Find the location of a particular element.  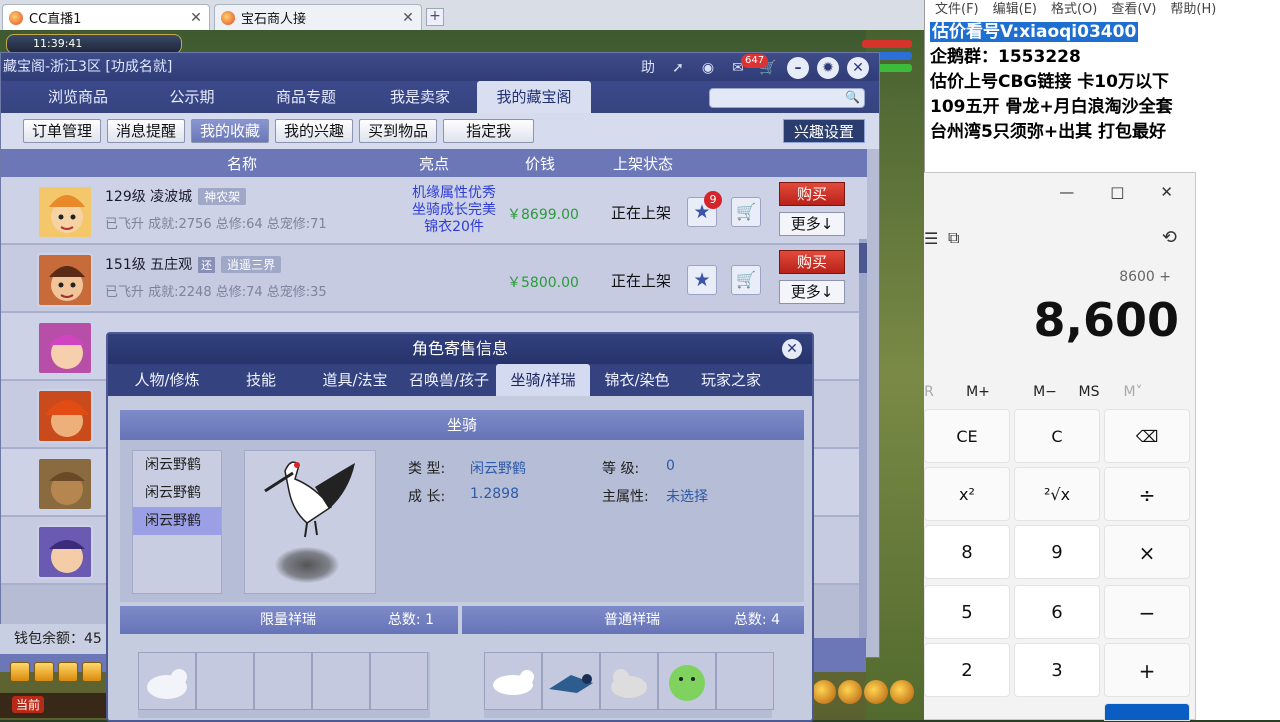

stop-icon: ◉ is located at coordinates (708, 68).